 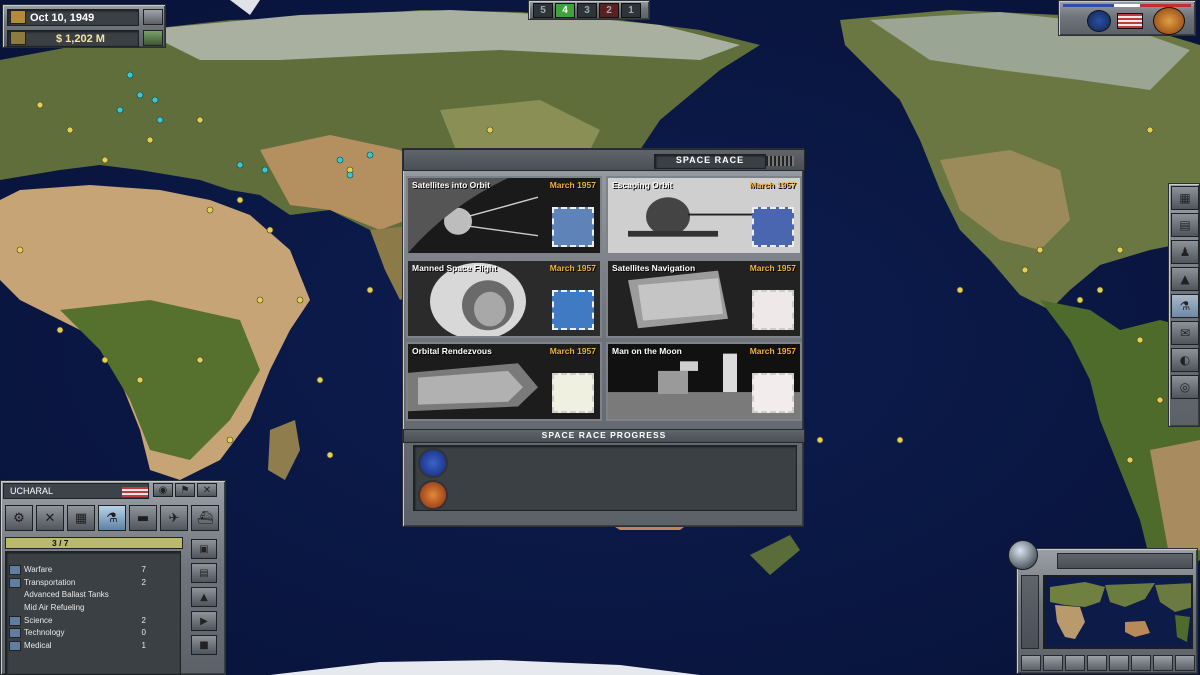 I want to click on facilities-button: ▤, so click(x=1185, y=225).